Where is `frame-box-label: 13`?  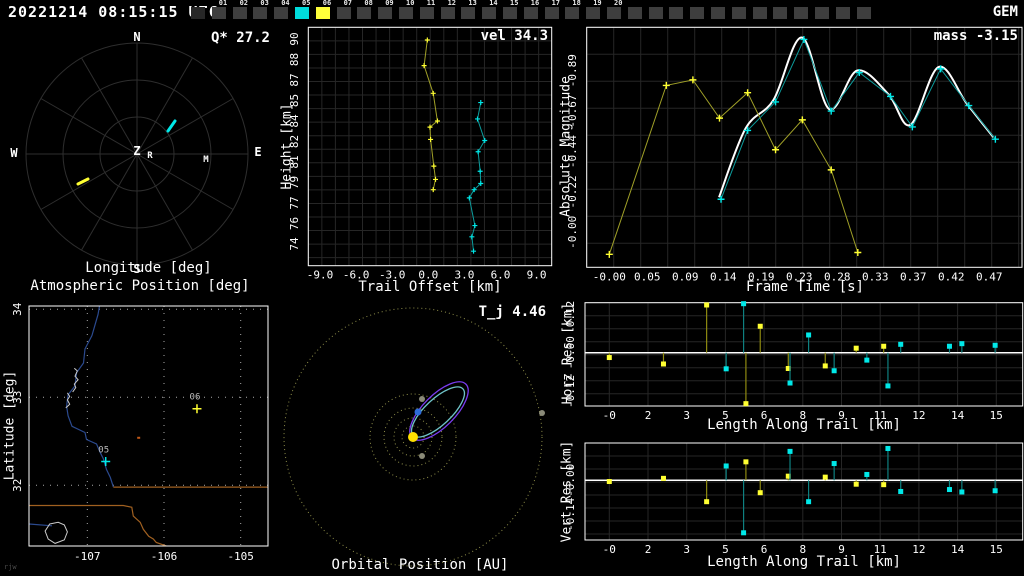 frame-box-label: 13 is located at coordinates (472, 3).